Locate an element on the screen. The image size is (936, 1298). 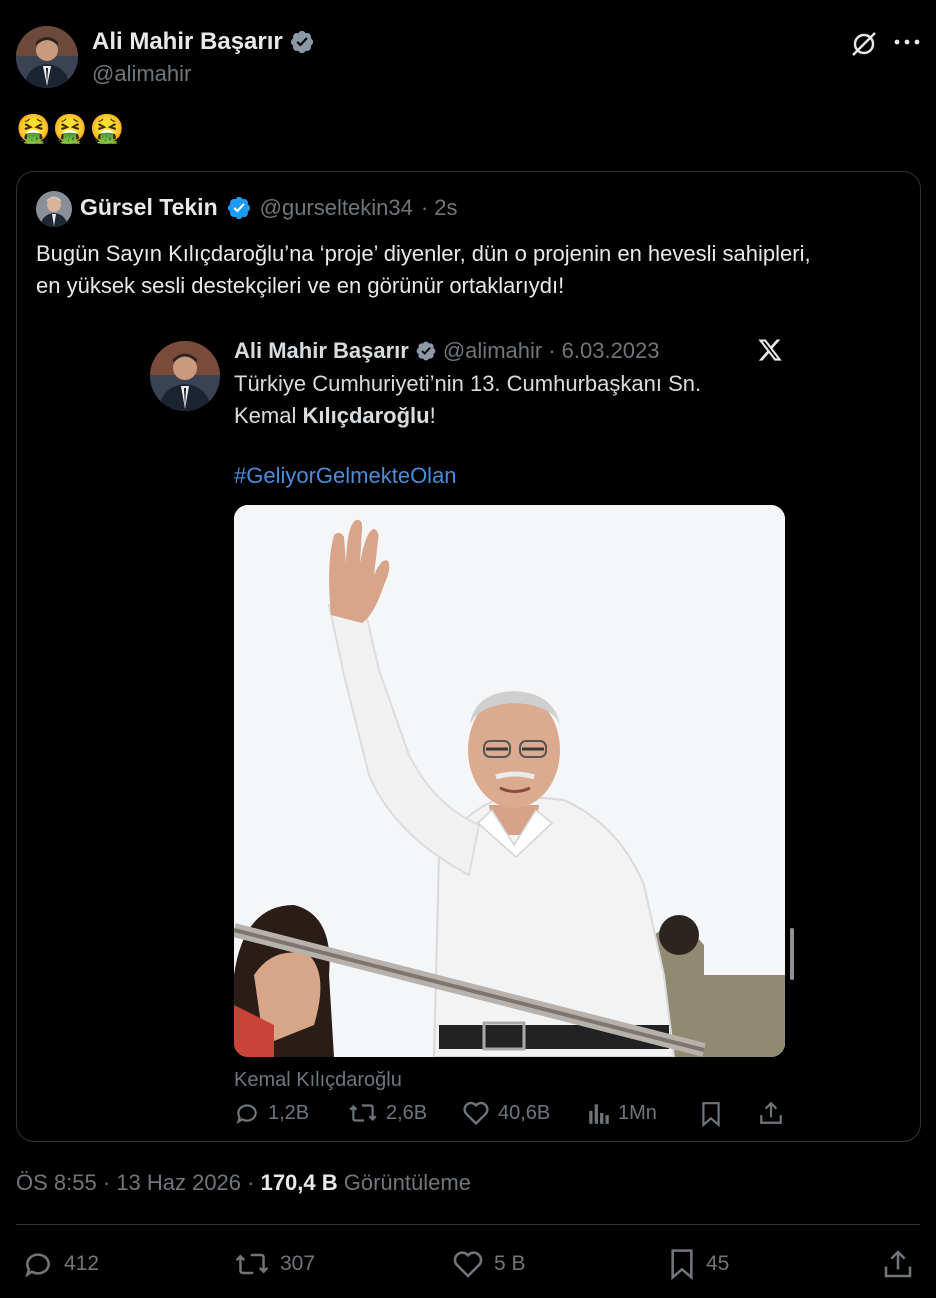
views-label: Görüntüleme is located at coordinates (404, 1182).